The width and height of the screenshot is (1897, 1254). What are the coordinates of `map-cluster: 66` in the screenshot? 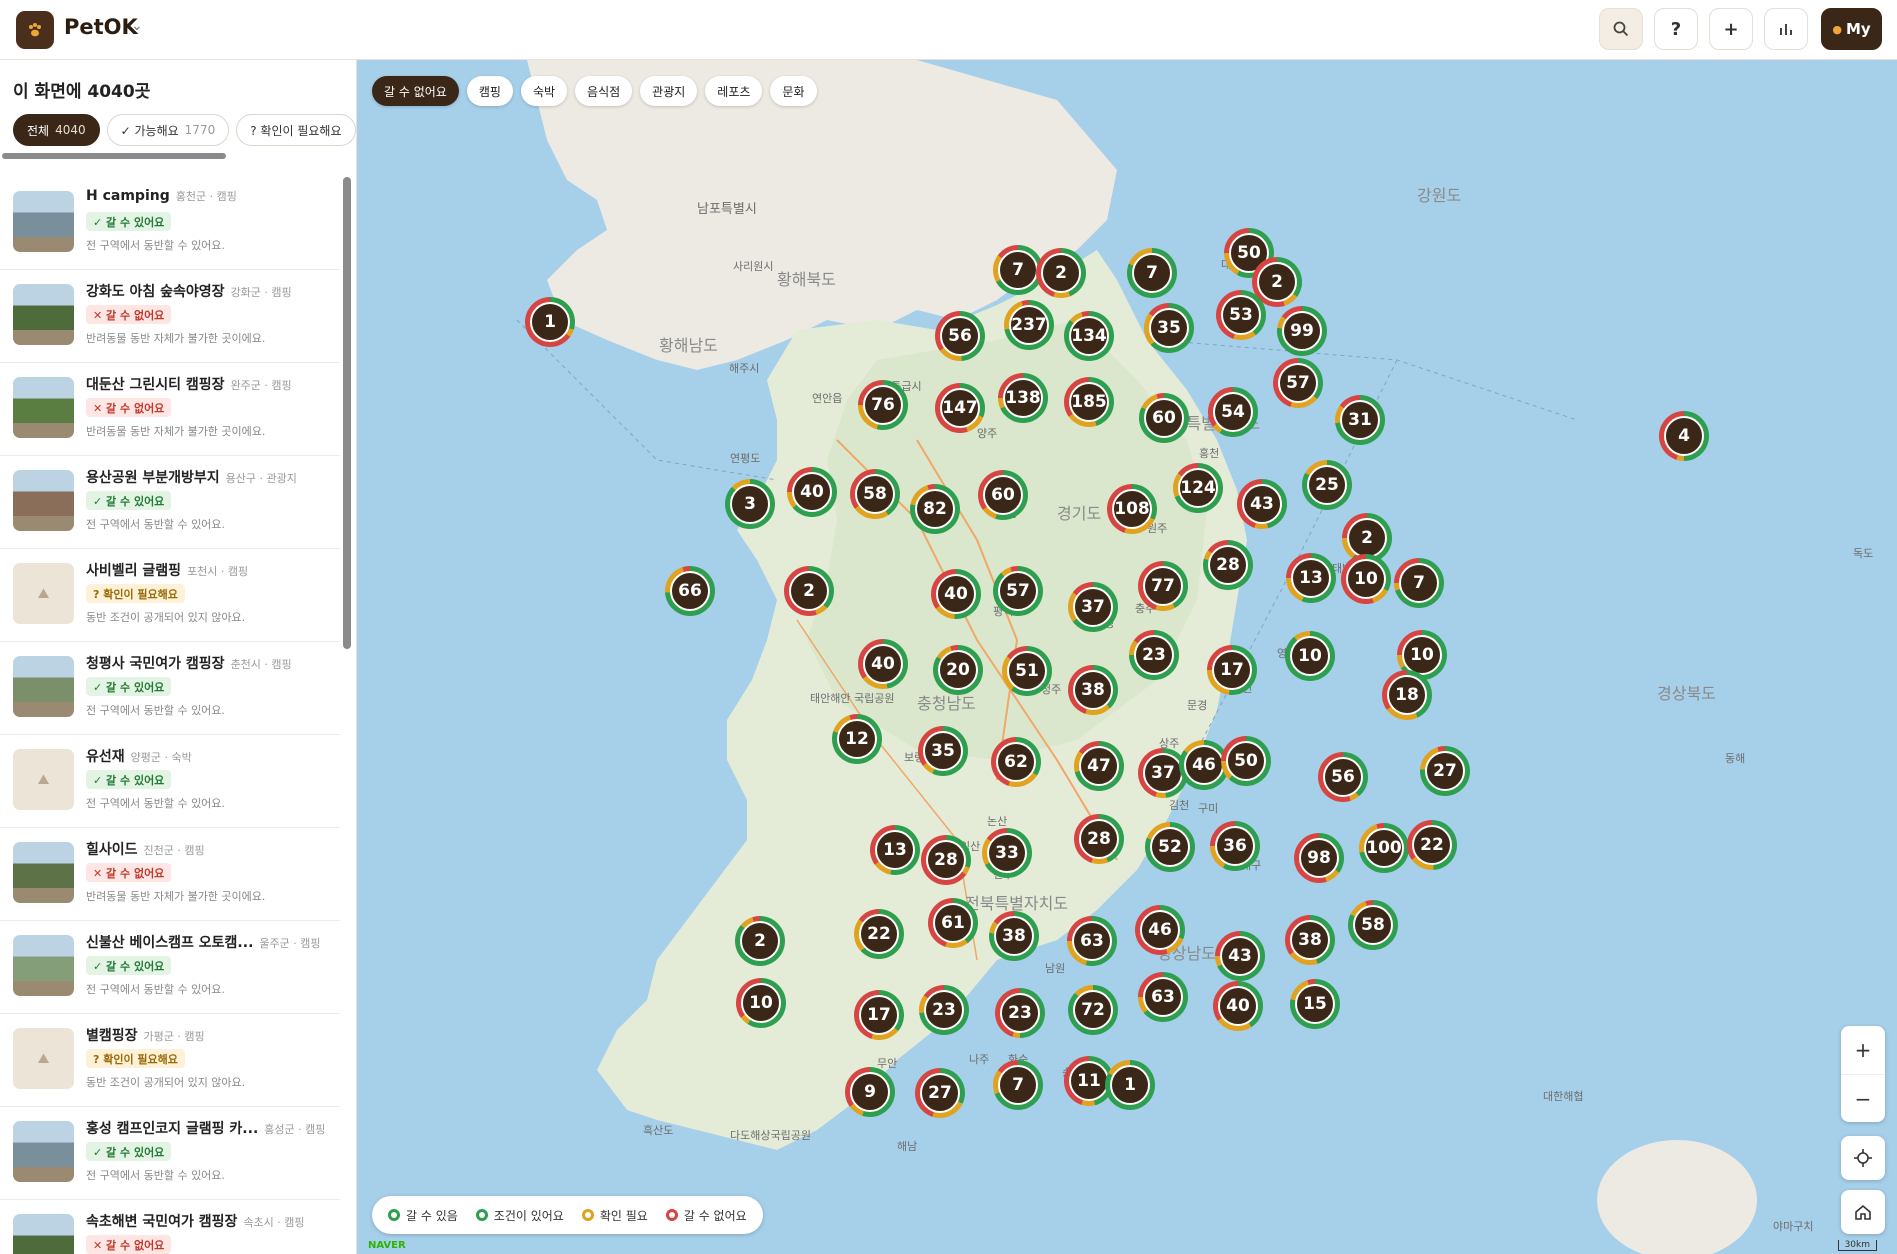 It's located at (690, 591).